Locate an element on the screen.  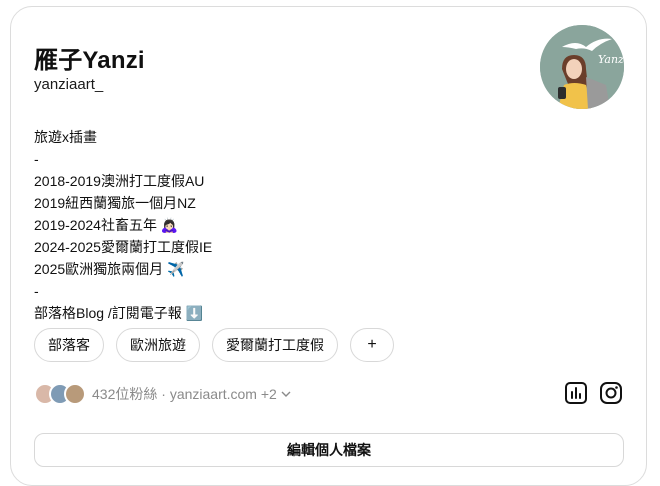
avatar-illustration: Yanzi is located at coordinates (582, 67).